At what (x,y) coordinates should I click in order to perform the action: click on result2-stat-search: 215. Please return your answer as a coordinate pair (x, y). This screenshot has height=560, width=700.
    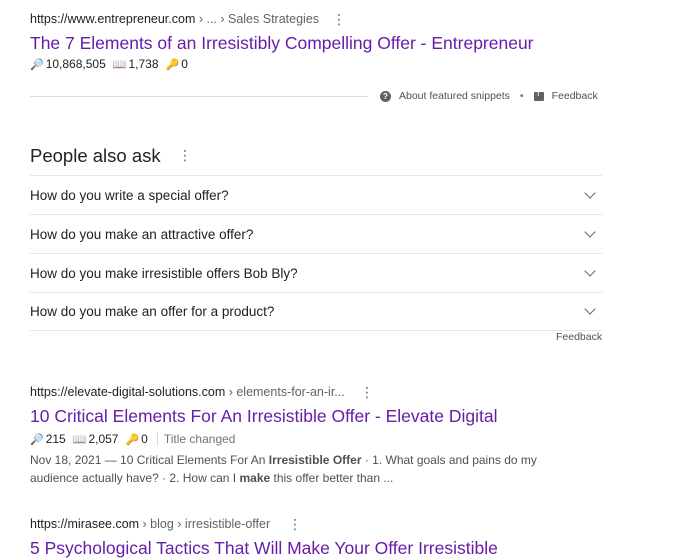
    Looking at the image, I should click on (55, 439).